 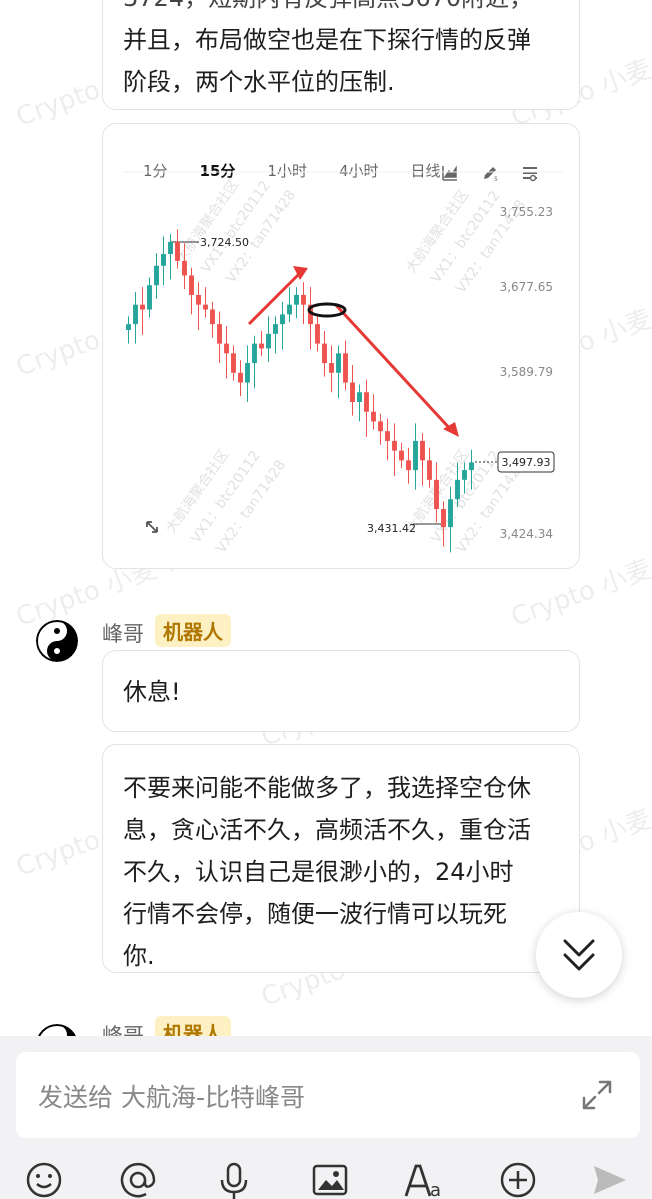 What do you see at coordinates (193, 630) in the screenshot?
I see `bot-badge: 机器人` at bounding box center [193, 630].